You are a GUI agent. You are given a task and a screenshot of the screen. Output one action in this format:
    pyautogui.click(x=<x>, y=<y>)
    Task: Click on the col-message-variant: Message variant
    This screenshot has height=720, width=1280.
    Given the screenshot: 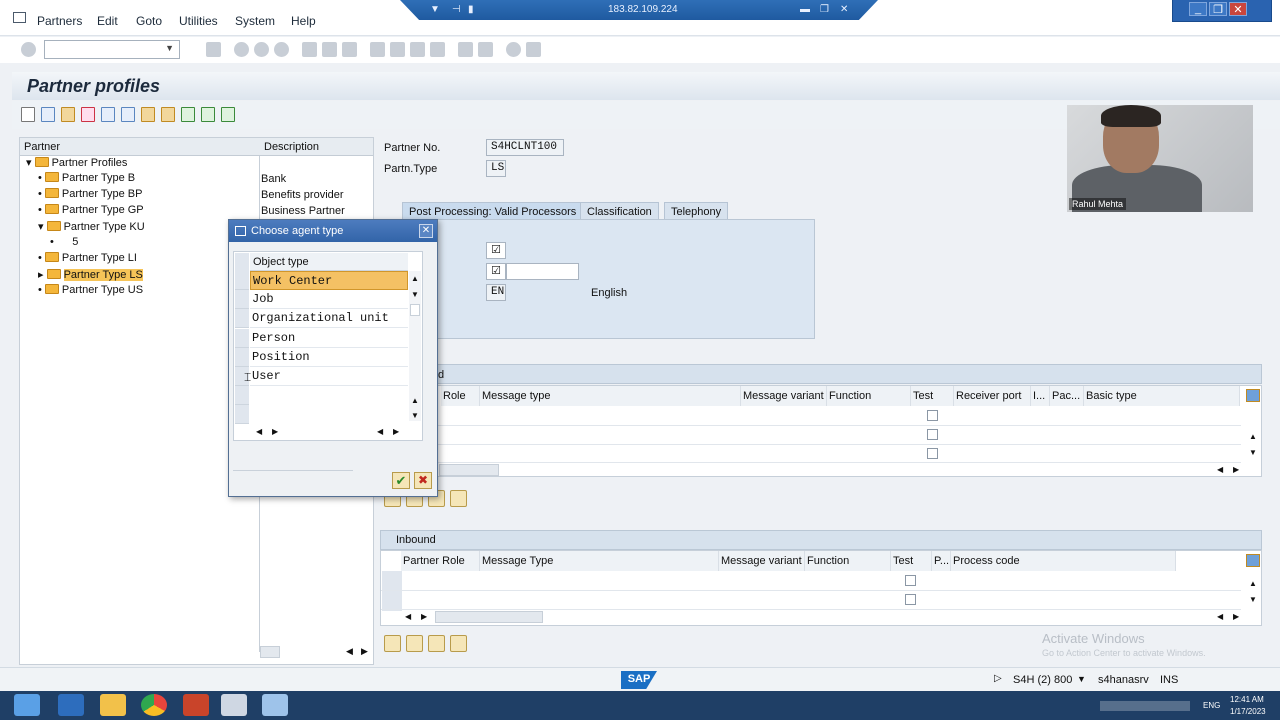 What is the action you would take?
    pyautogui.click(x=784, y=396)
    